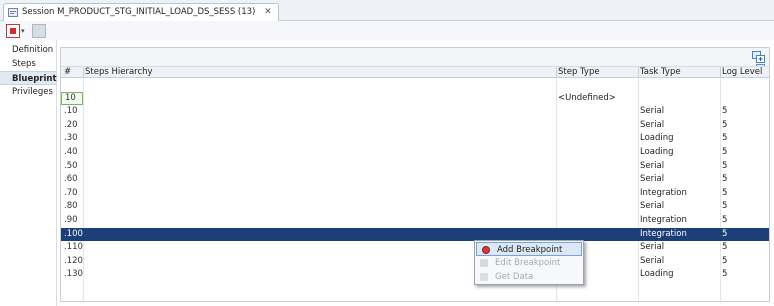 This screenshot has height=306, width=774. What do you see at coordinates (71, 111) in the screenshot?
I see `row-number: .10` at bounding box center [71, 111].